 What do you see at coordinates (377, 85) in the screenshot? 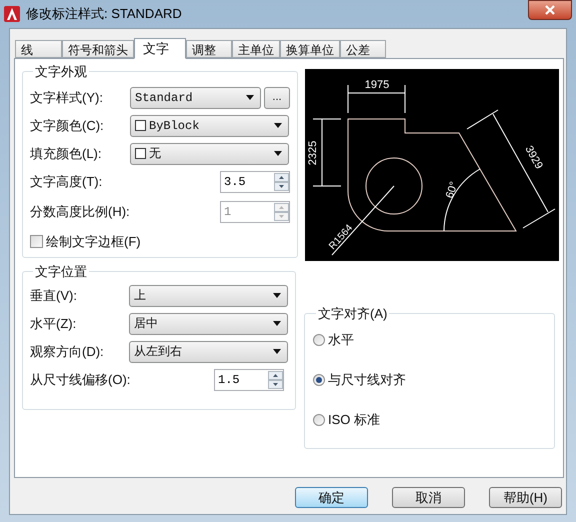
I see `dimension-text: 1975` at bounding box center [377, 85].